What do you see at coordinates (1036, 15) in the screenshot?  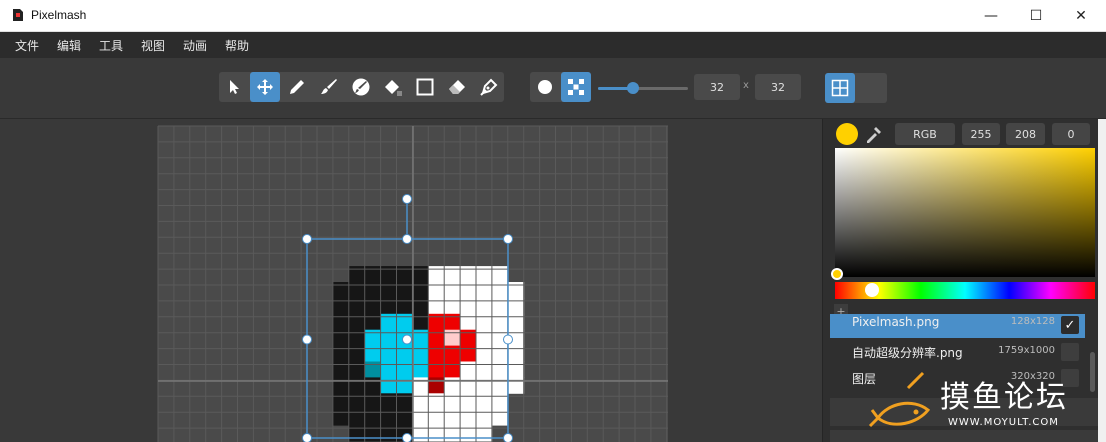 I see `maximize-button: ☐` at bounding box center [1036, 15].